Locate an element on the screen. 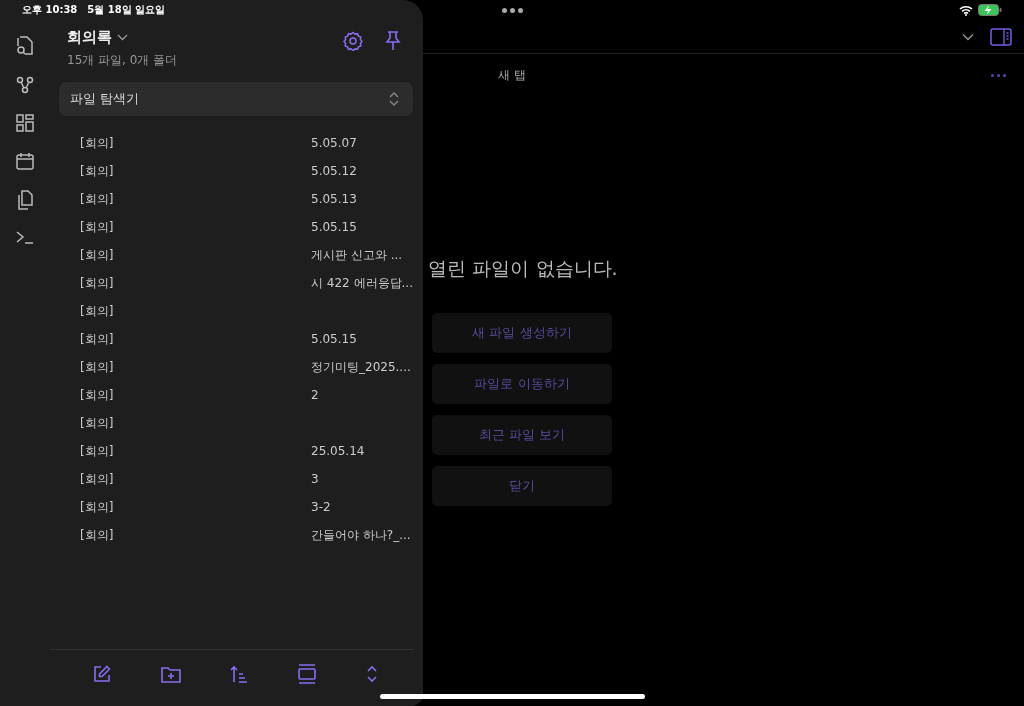 Image resolution: width=1024 pixels, height=706 pixels. more-icon is located at coordinates (998, 75).